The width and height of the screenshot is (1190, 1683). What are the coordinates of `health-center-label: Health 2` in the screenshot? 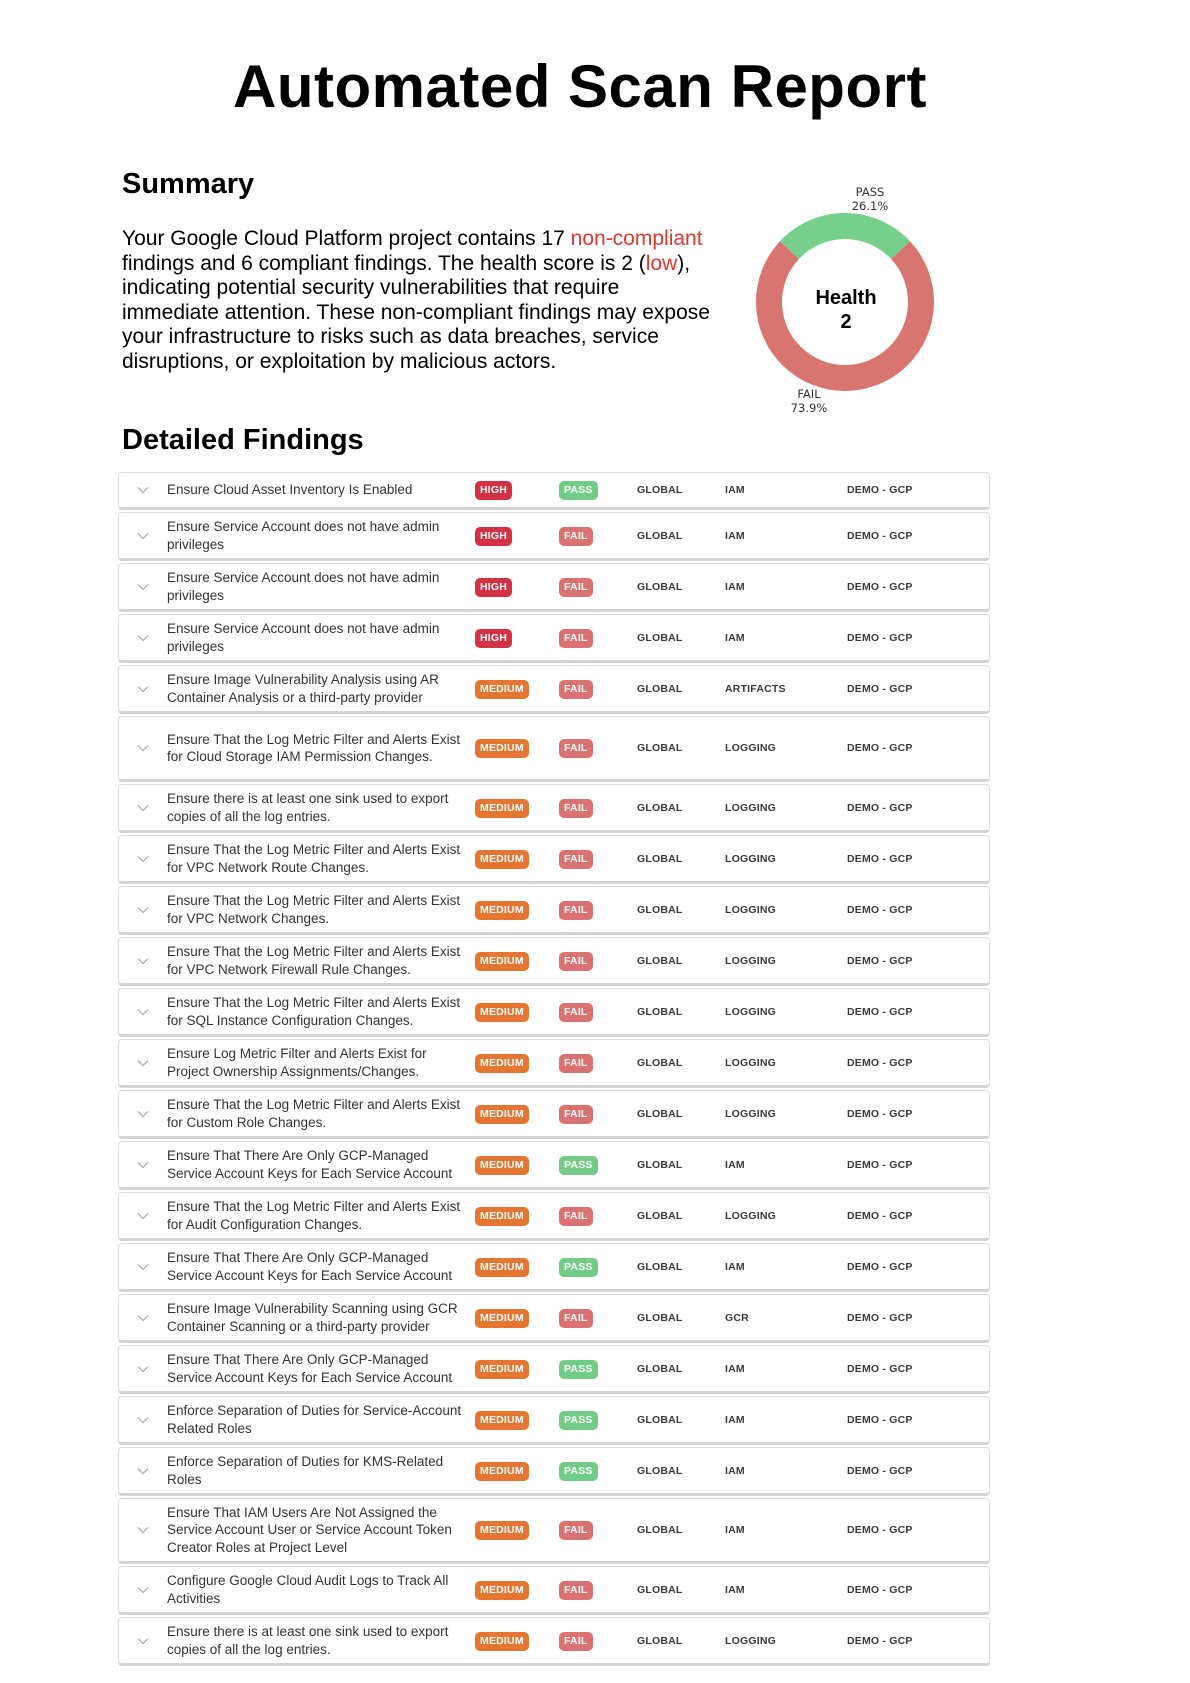 It's located at (846, 310).